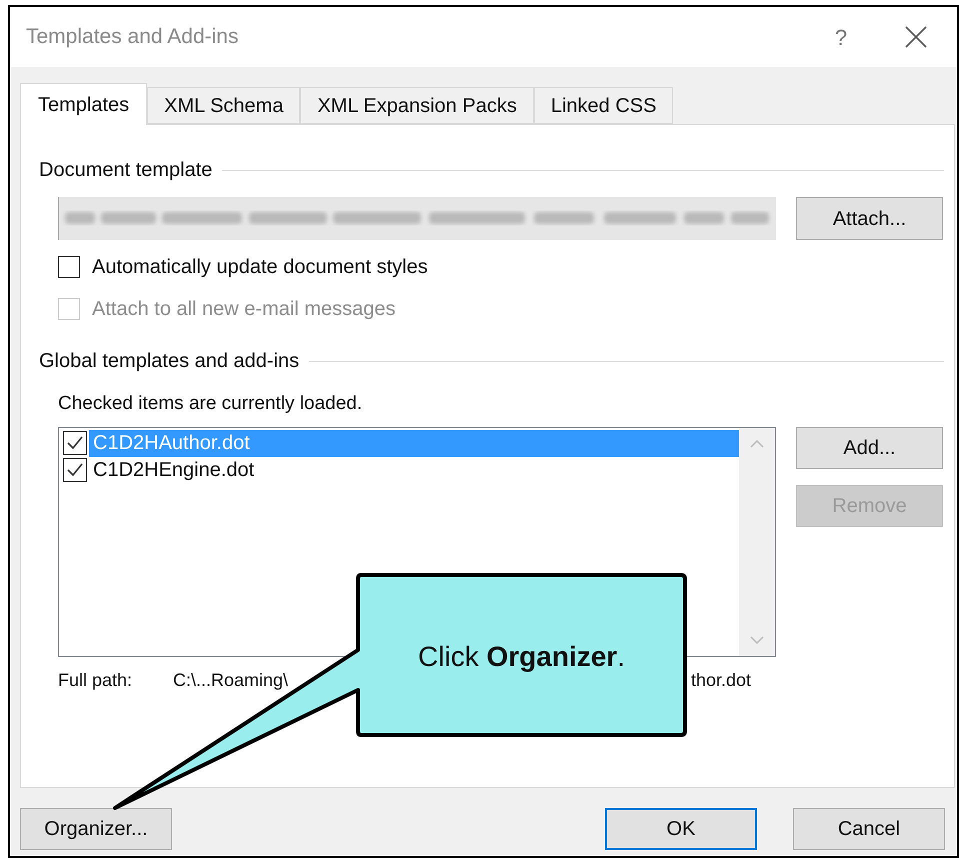  I want to click on full-path-text: C:\...Roaming\, so click(230, 680).